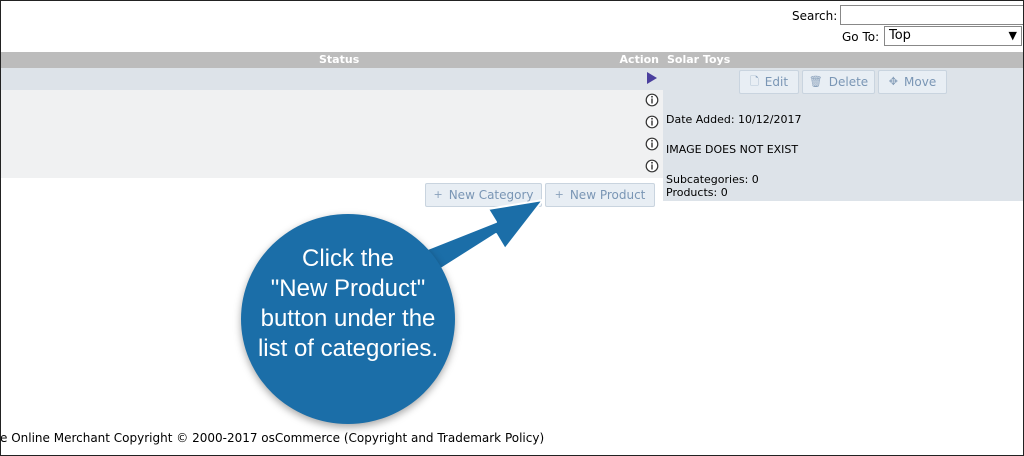  I want to click on callout-line: "New Product", so click(348, 288).